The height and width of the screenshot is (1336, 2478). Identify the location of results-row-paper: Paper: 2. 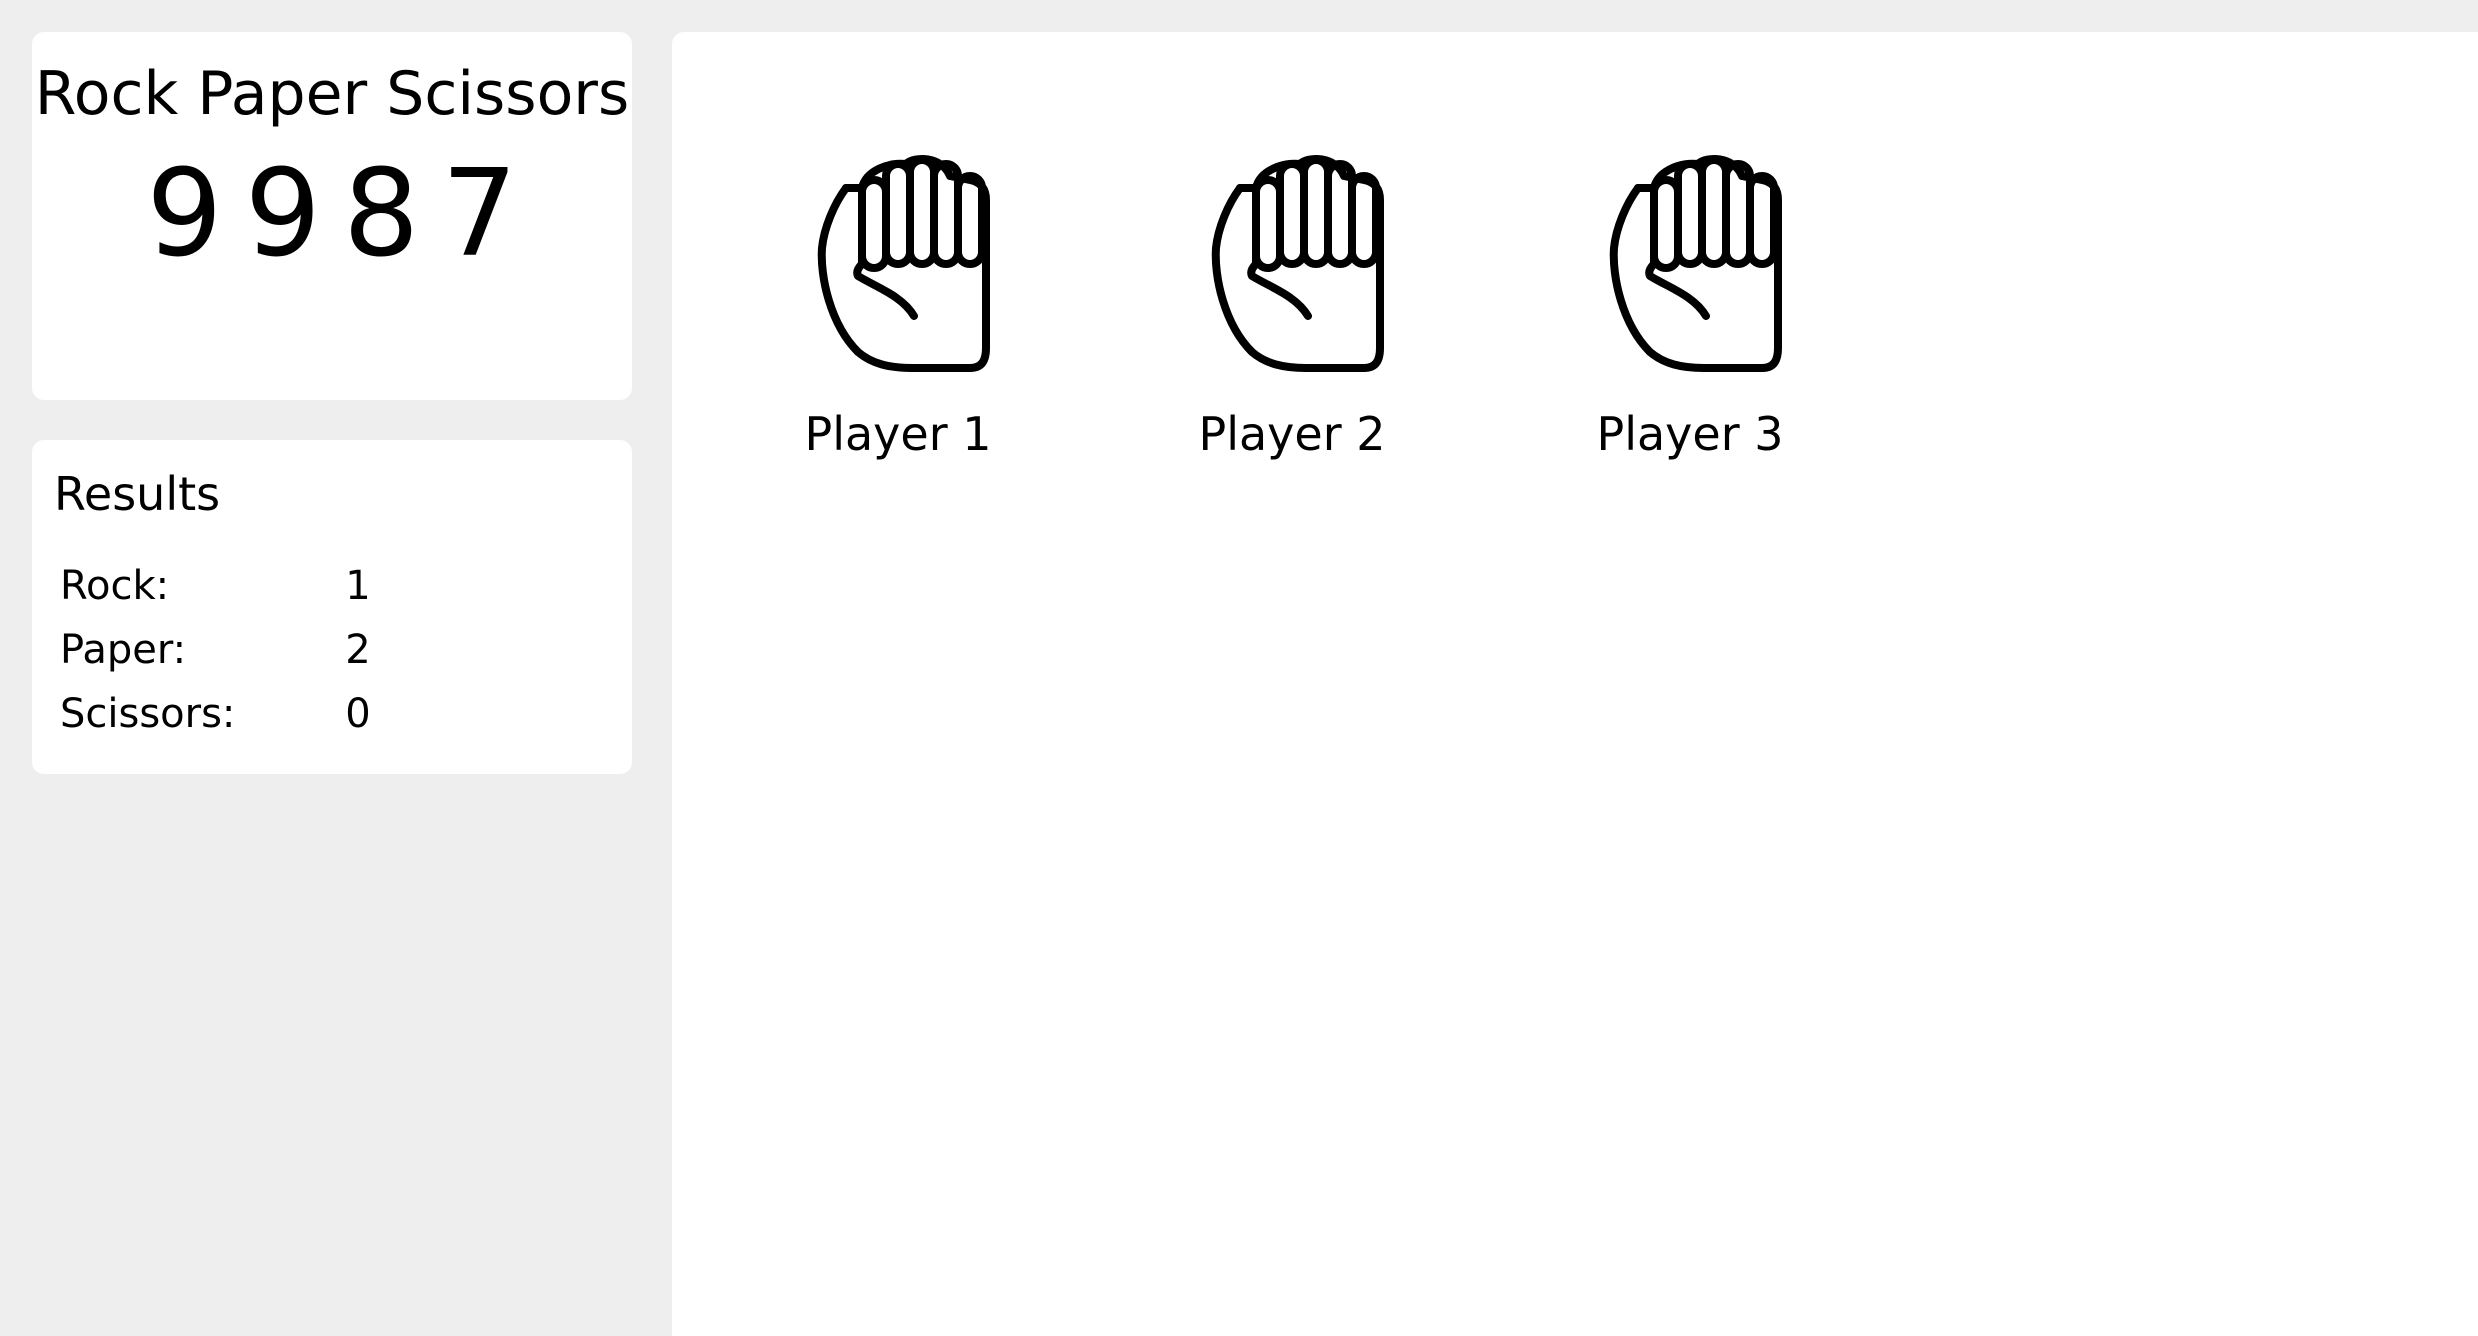
(216, 650).